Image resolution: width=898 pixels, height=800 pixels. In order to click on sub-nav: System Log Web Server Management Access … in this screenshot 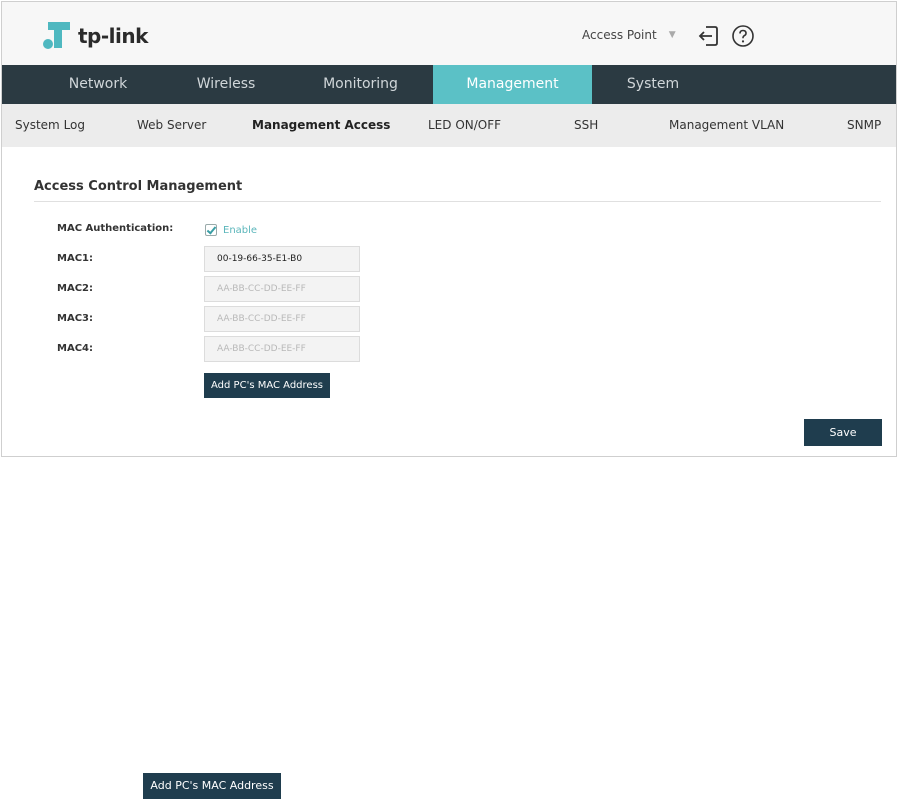, I will do `click(449, 125)`.